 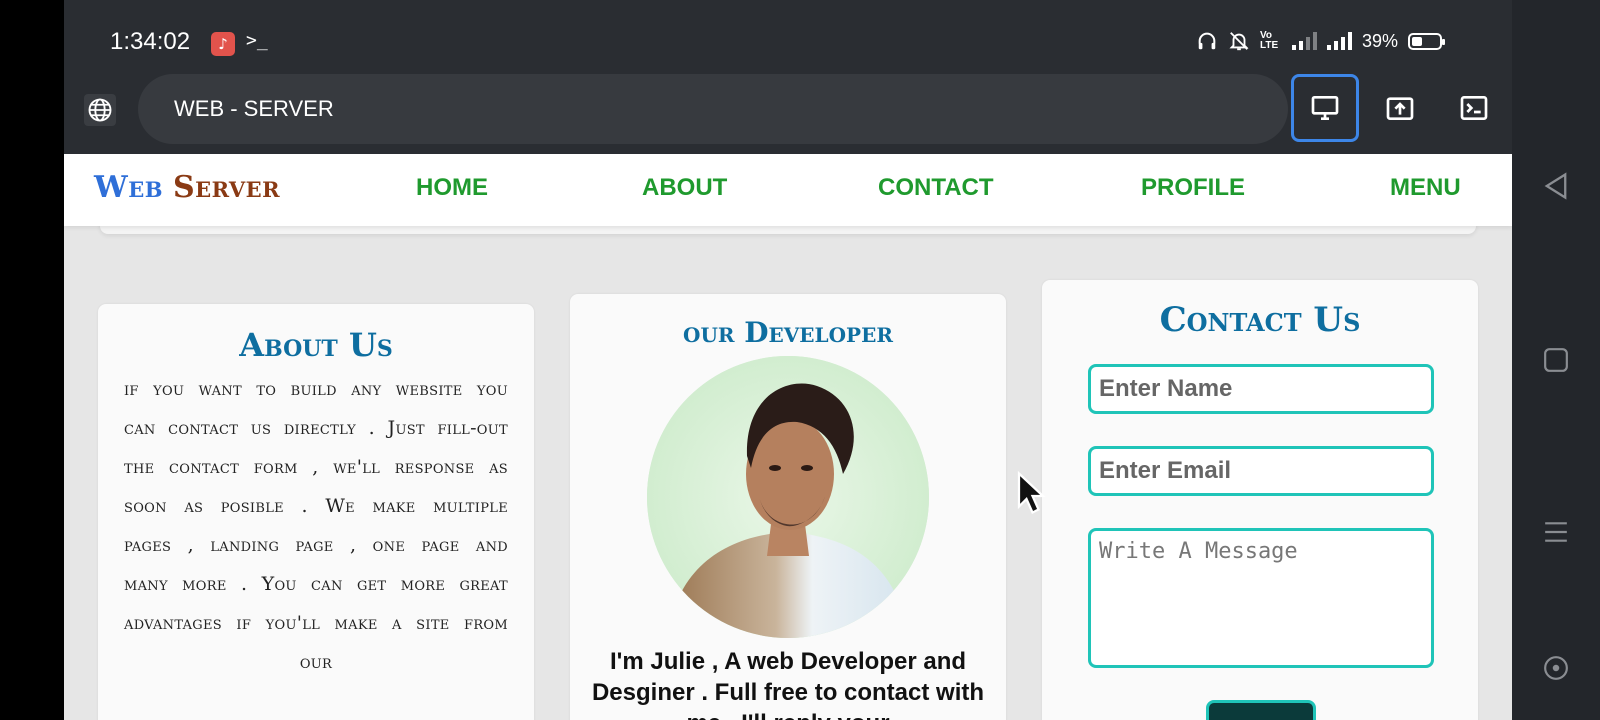 What do you see at coordinates (788, 497) in the screenshot?
I see `developer-photo` at bounding box center [788, 497].